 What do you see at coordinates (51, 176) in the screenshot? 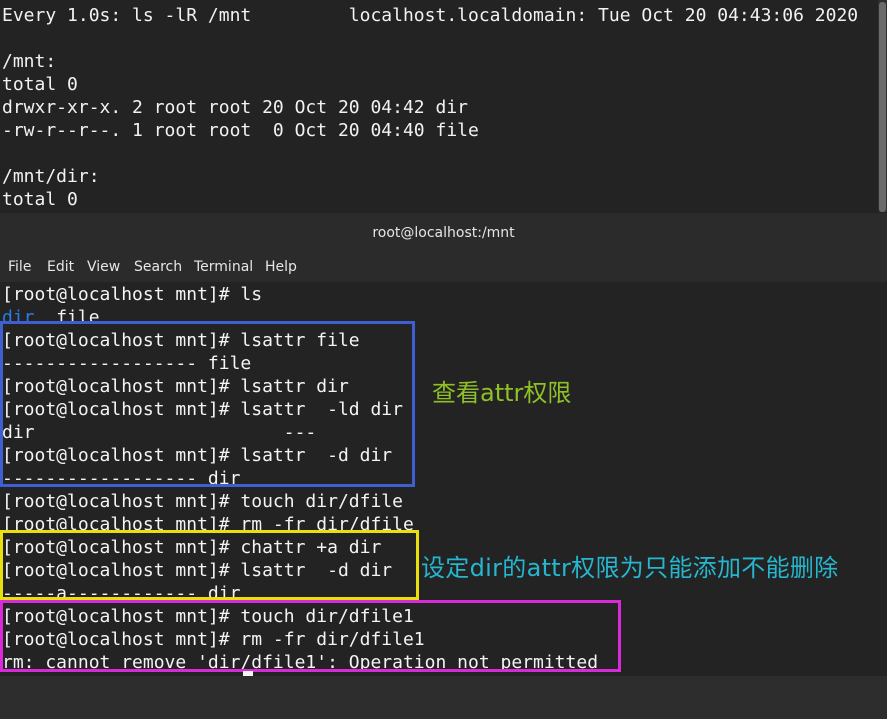
I see `watch-line: /mnt/dir:` at bounding box center [51, 176].